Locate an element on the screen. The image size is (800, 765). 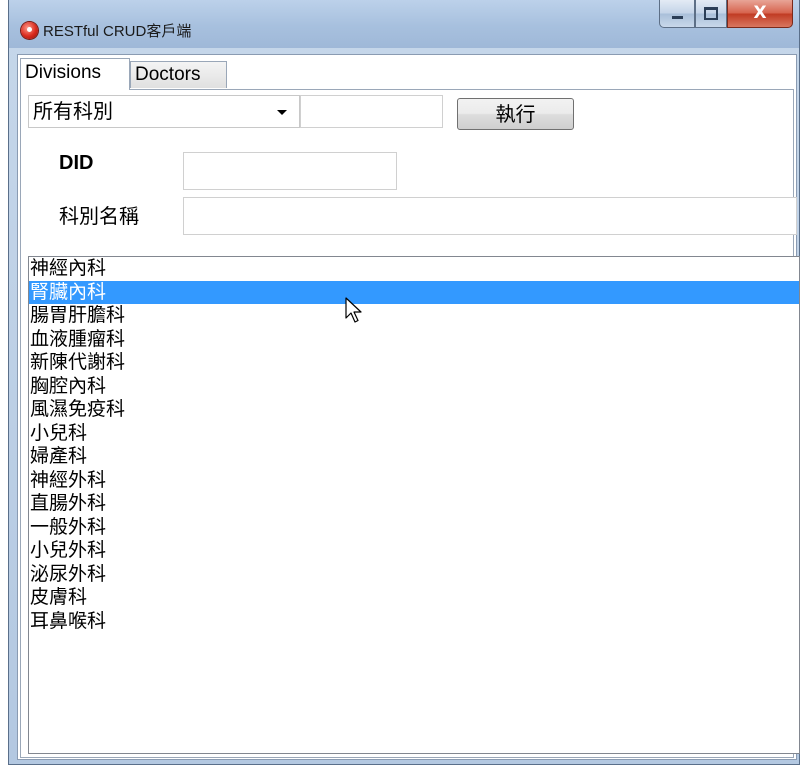
list-item: 血液腫瘤科 is located at coordinates (414, 340).